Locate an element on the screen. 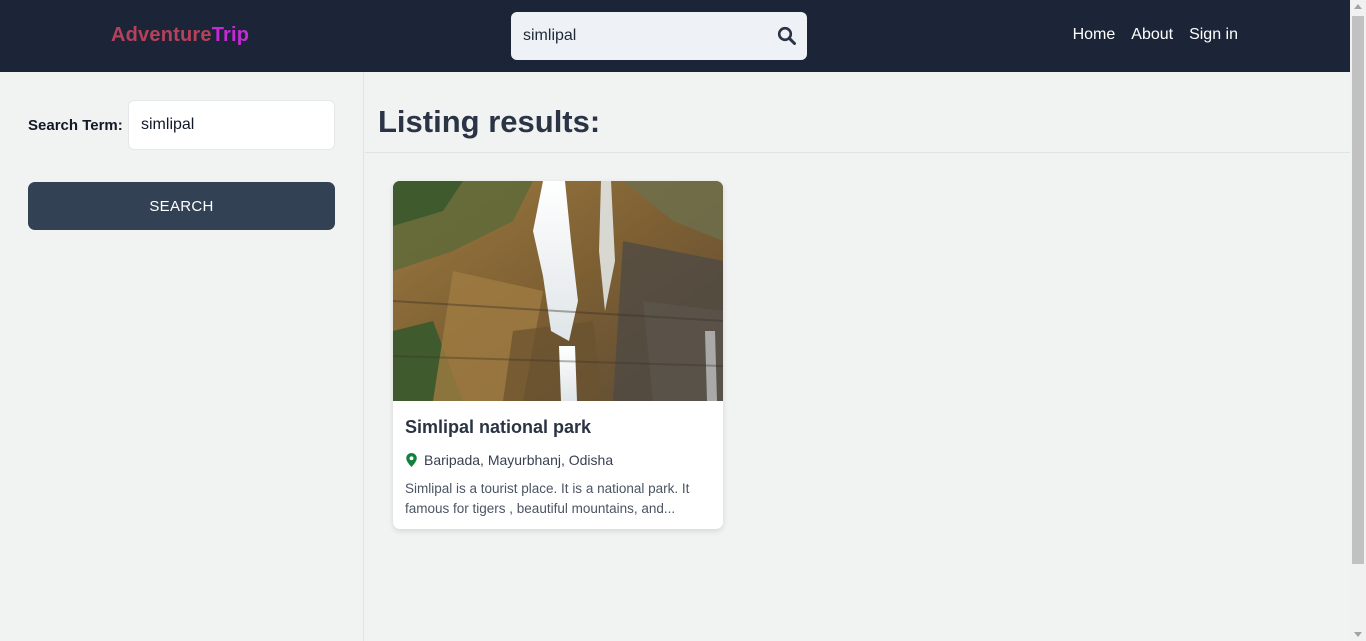 Image resolution: width=1366 pixels, height=641 pixels. scroll-up-arrow is located at coordinates (1358, 6).